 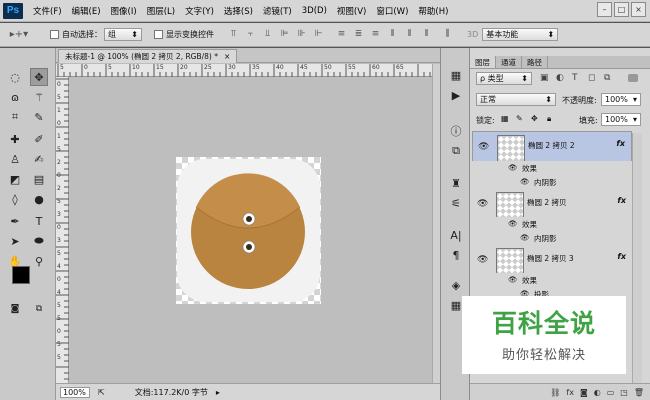 I want to click on menu-help: 帮助(H), so click(x=433, y=11).